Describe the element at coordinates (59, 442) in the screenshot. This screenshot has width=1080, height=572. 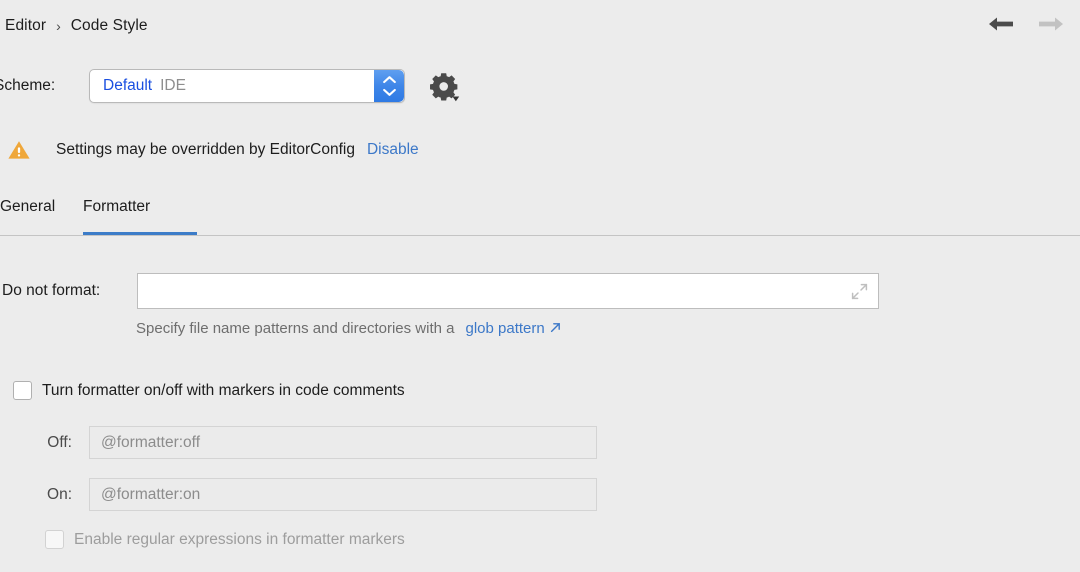
I see `formatter-off-label: Off:` at that location.